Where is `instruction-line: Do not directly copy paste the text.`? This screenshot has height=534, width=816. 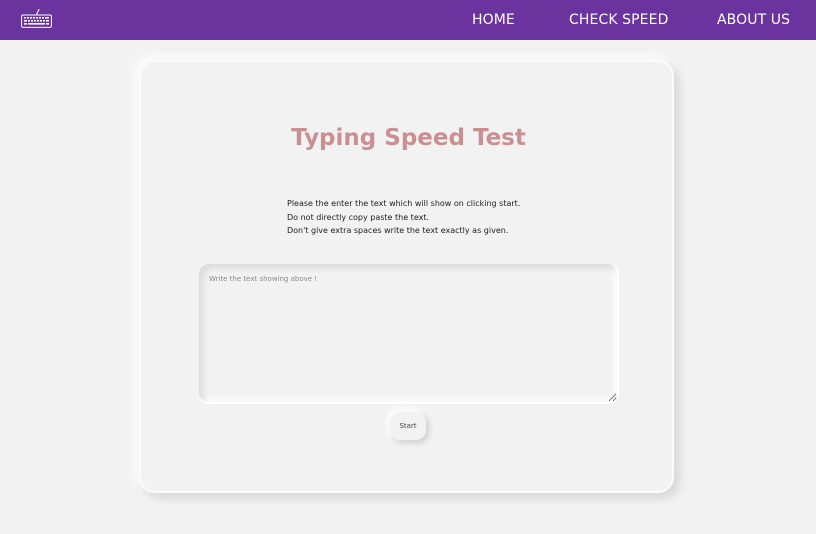
instruction-line: Do not directly copy paste the text. is located at coordinates (358, 217).